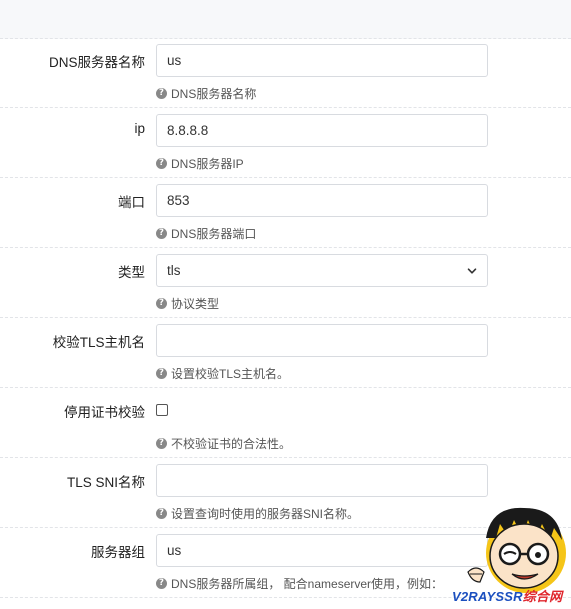  I want to click on tls-sni-help-text: 设置查询时使用的服务器SNI名称。, so click(265, 514).